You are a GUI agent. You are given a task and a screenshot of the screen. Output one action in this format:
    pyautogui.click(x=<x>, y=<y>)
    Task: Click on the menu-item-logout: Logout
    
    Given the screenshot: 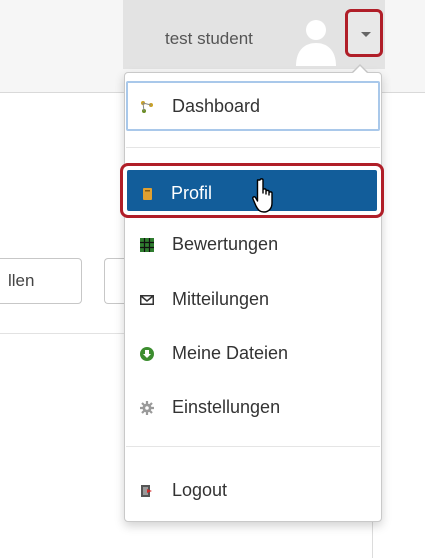 What is the action you would take?
    pyautogui.click(x=253, y=491)
    